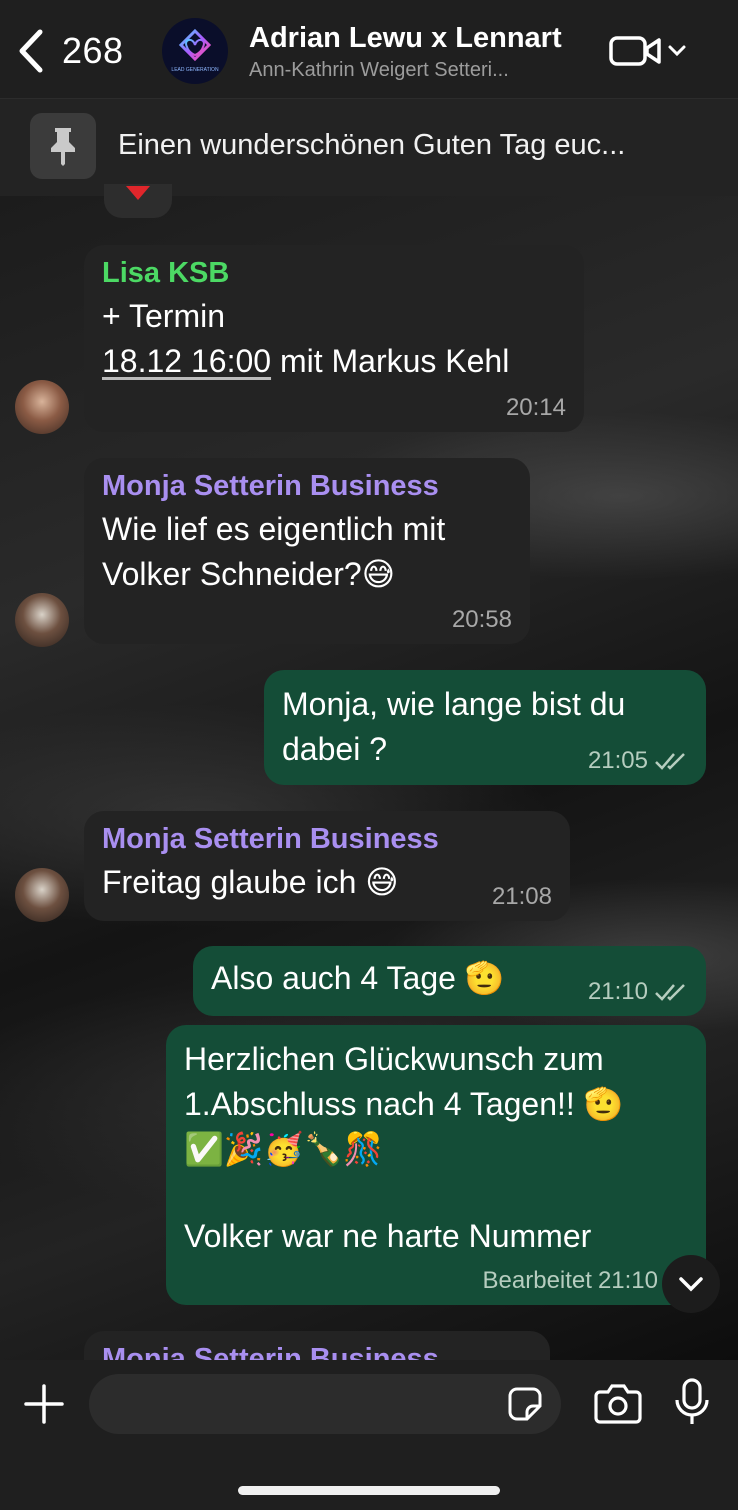 This screenshot has height=1510, width=738. I want to click on mic-icon, so click(692, 1403).